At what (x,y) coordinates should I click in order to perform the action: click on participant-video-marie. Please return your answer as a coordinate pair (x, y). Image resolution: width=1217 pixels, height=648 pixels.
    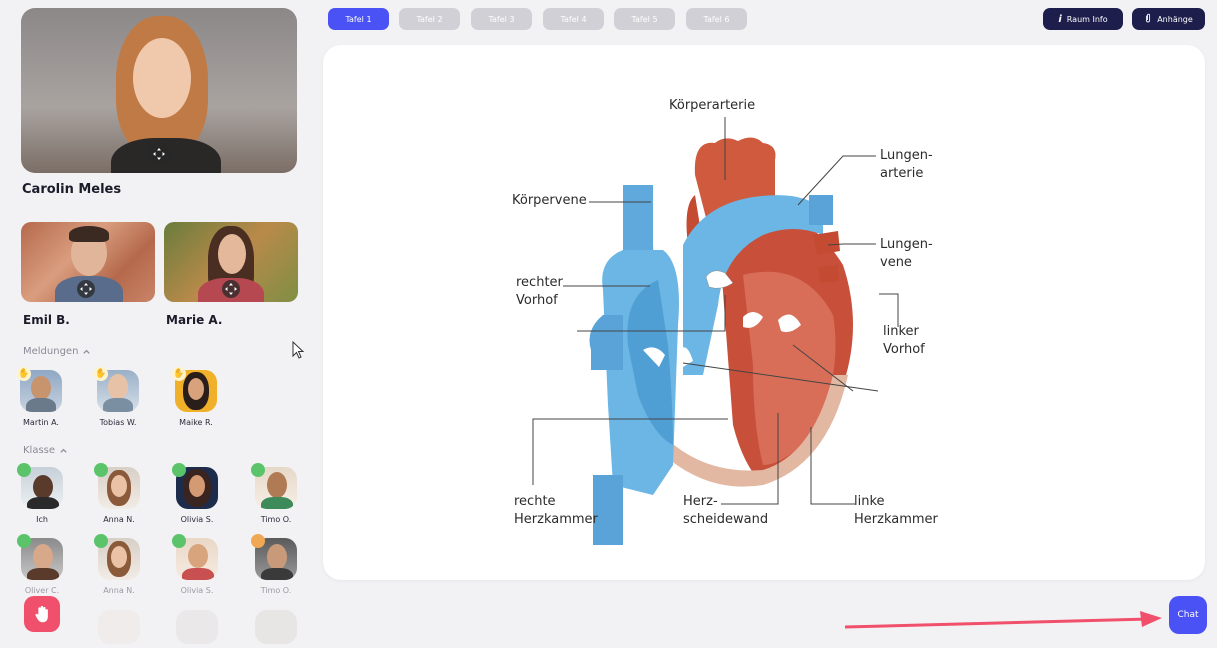
    Looking at the image, I should click on (231, 262).